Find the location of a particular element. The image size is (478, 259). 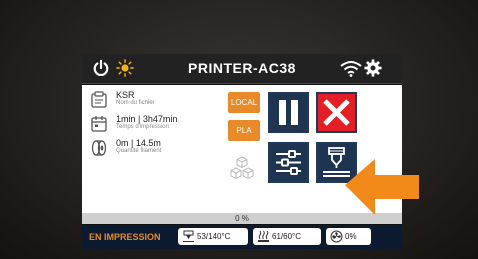

nozzle-icon is located at coordinates (188, 236).